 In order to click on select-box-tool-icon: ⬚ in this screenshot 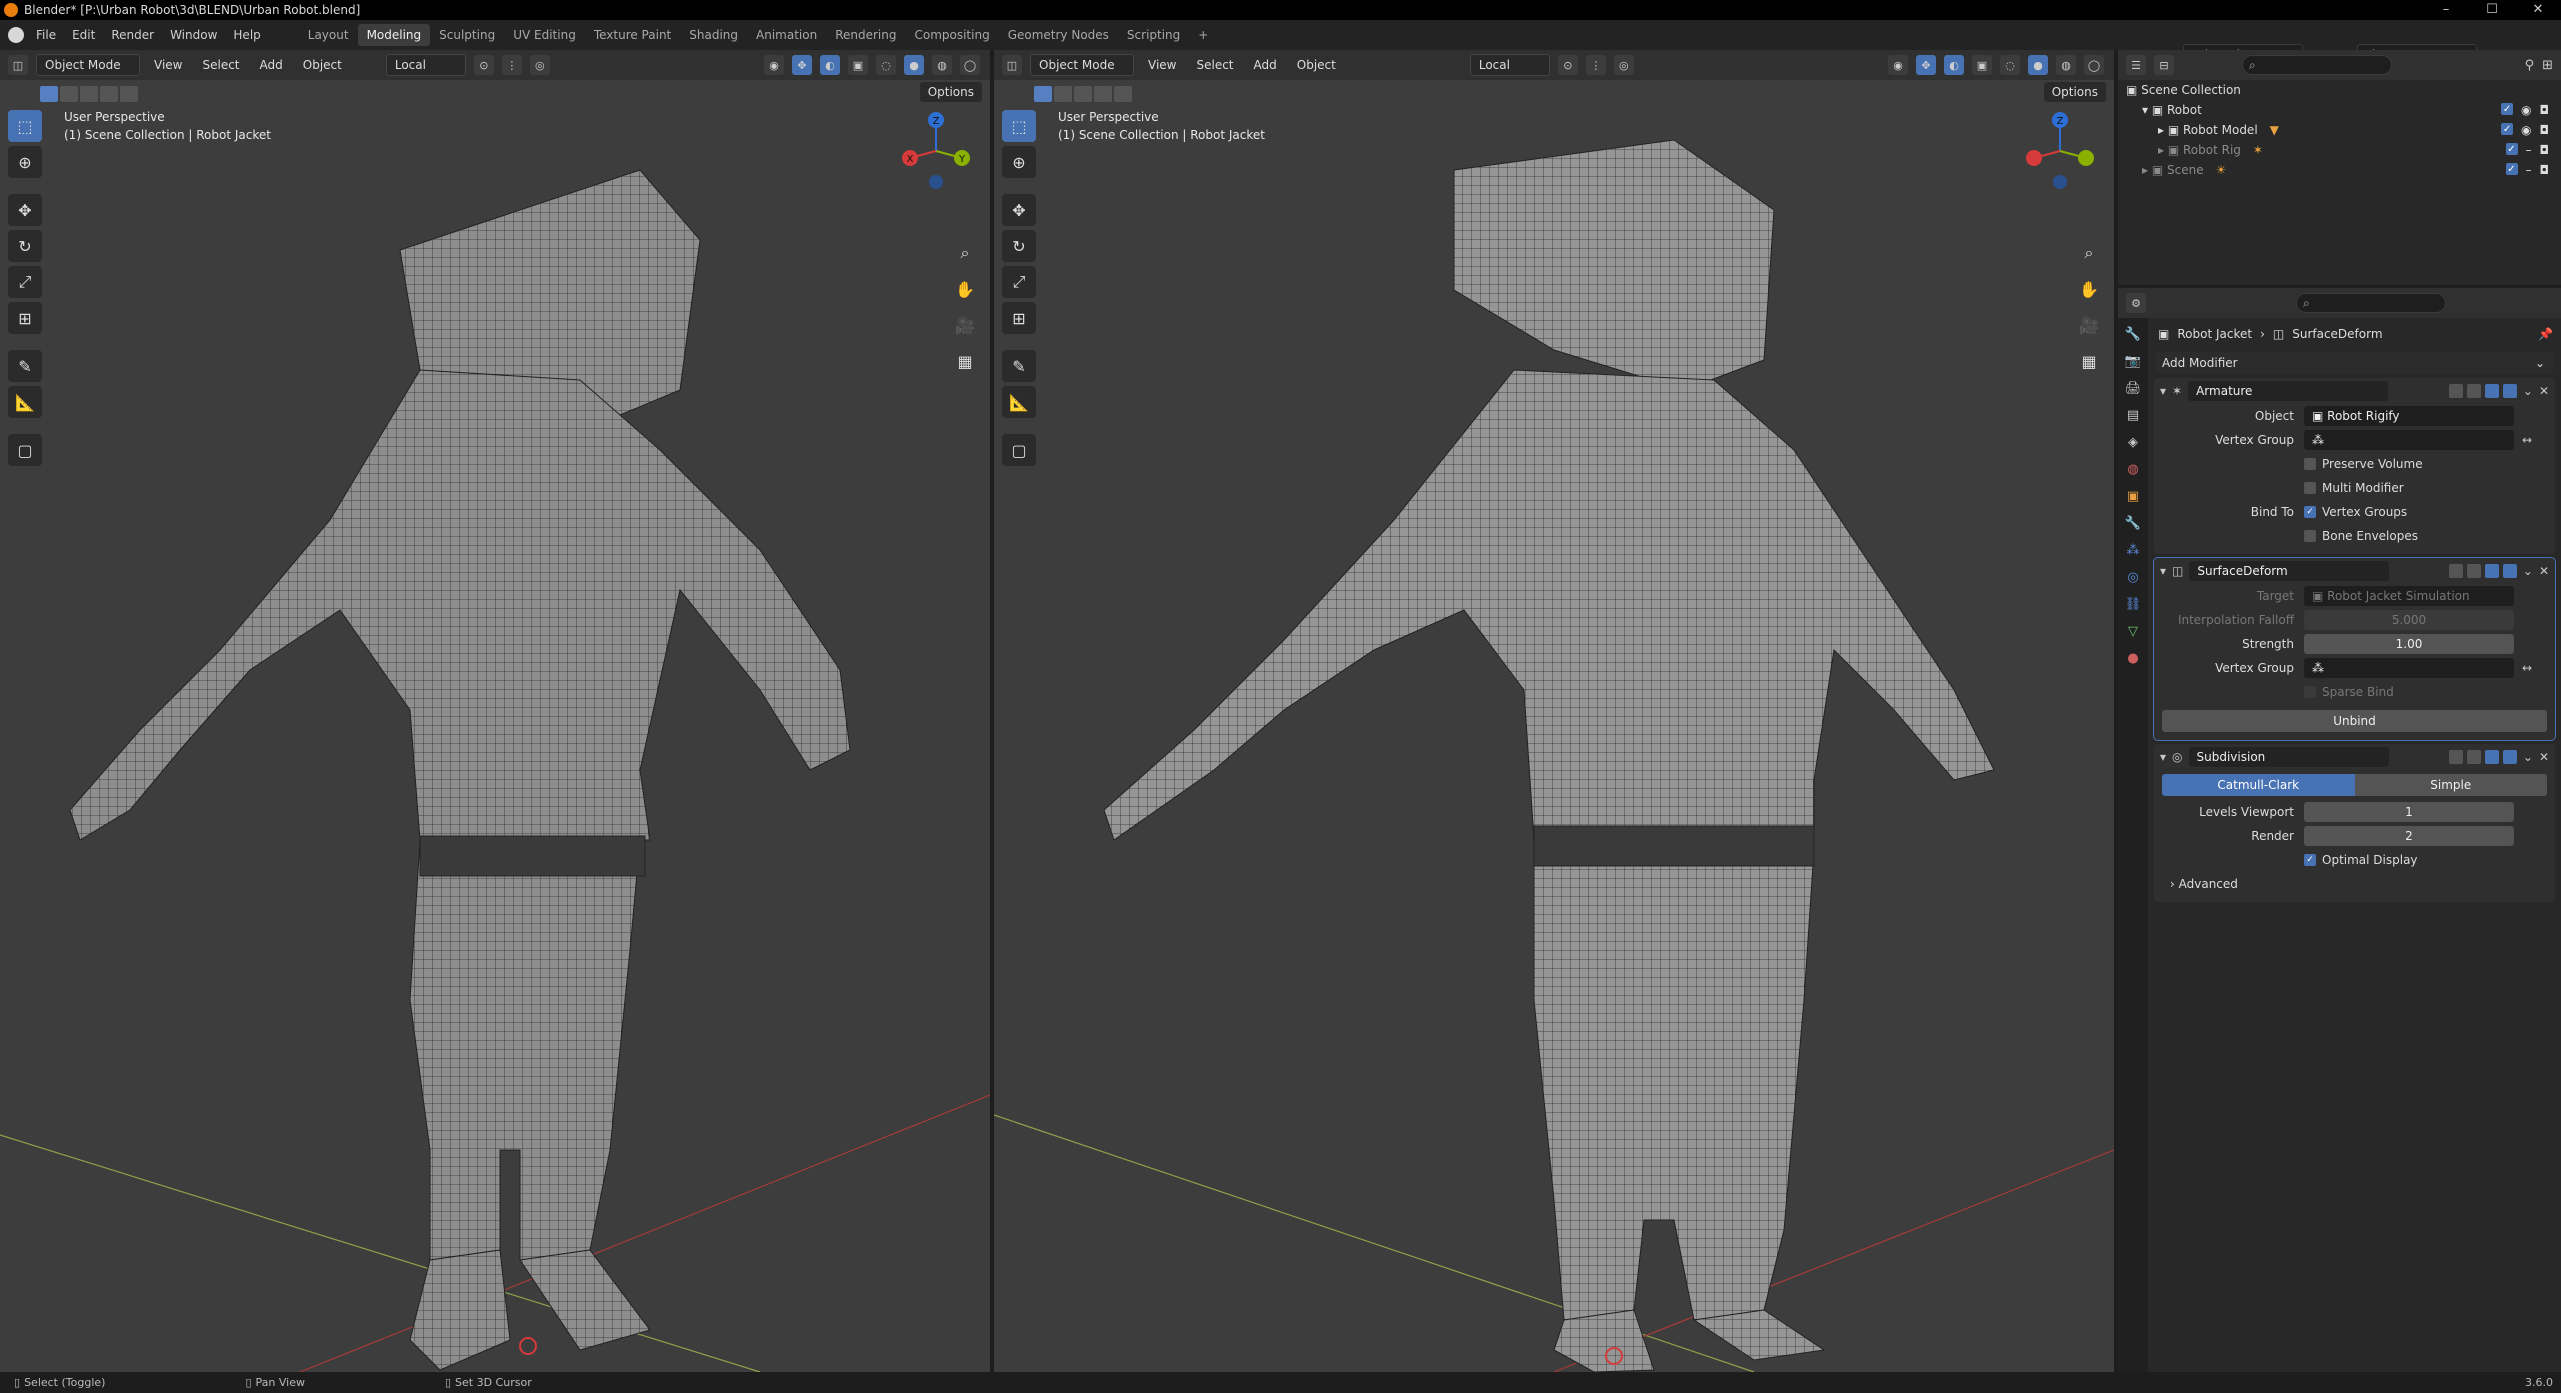, I will do `click(1019, 126)`.